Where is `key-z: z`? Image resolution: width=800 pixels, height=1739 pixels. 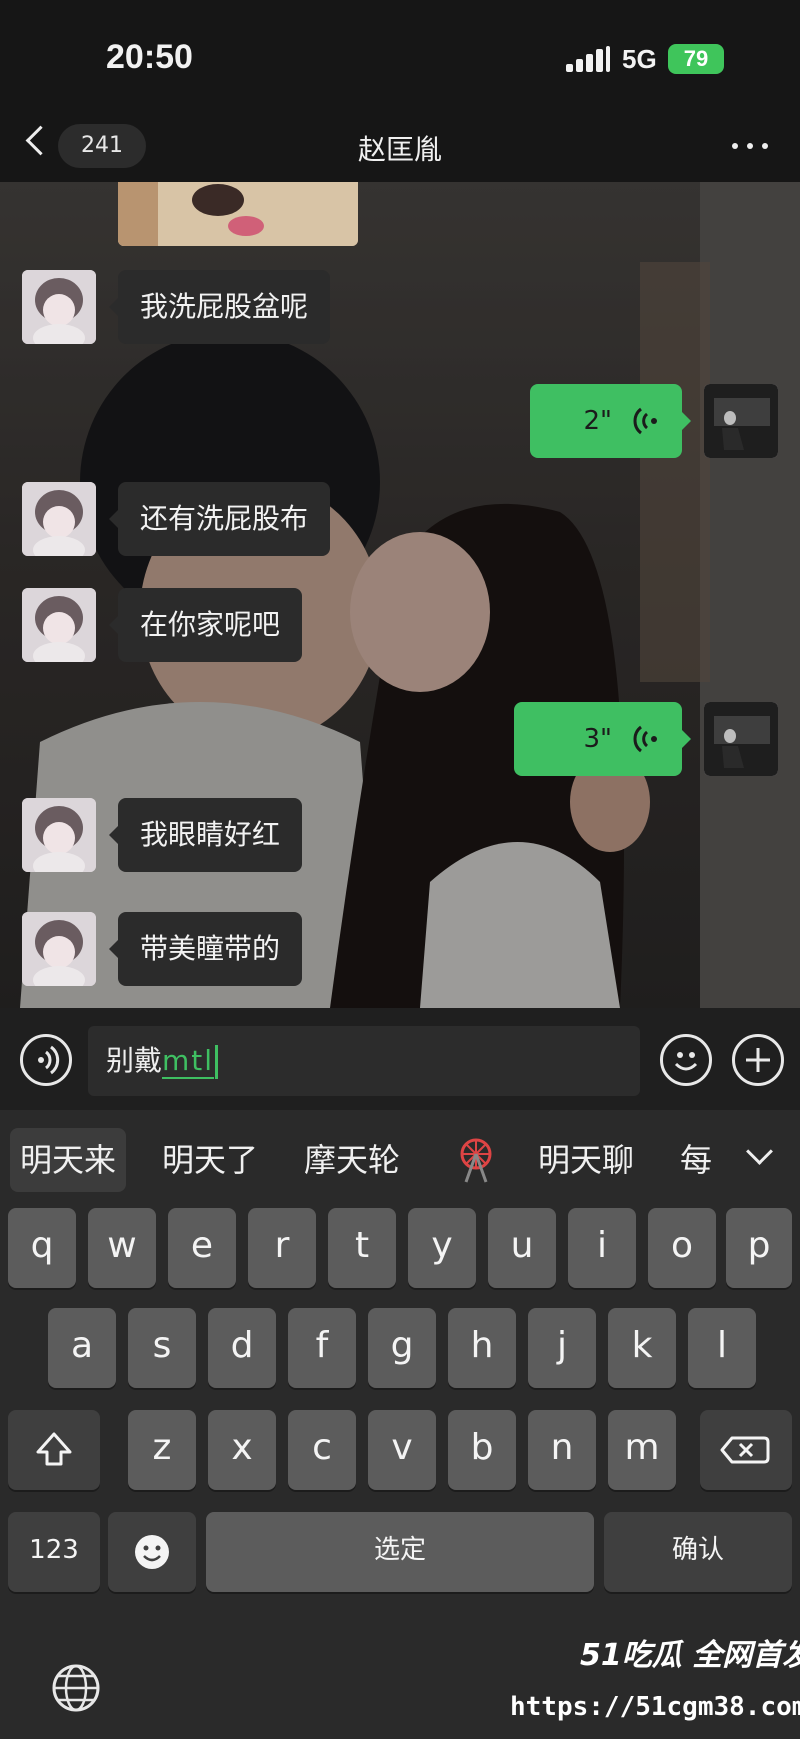
key-z: z is located at coordinates (162, 1450).